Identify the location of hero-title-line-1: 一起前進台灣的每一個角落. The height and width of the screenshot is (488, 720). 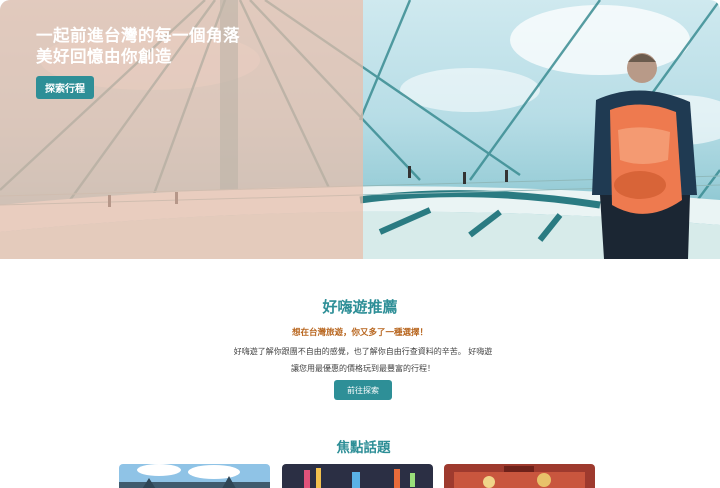
(138, 35).